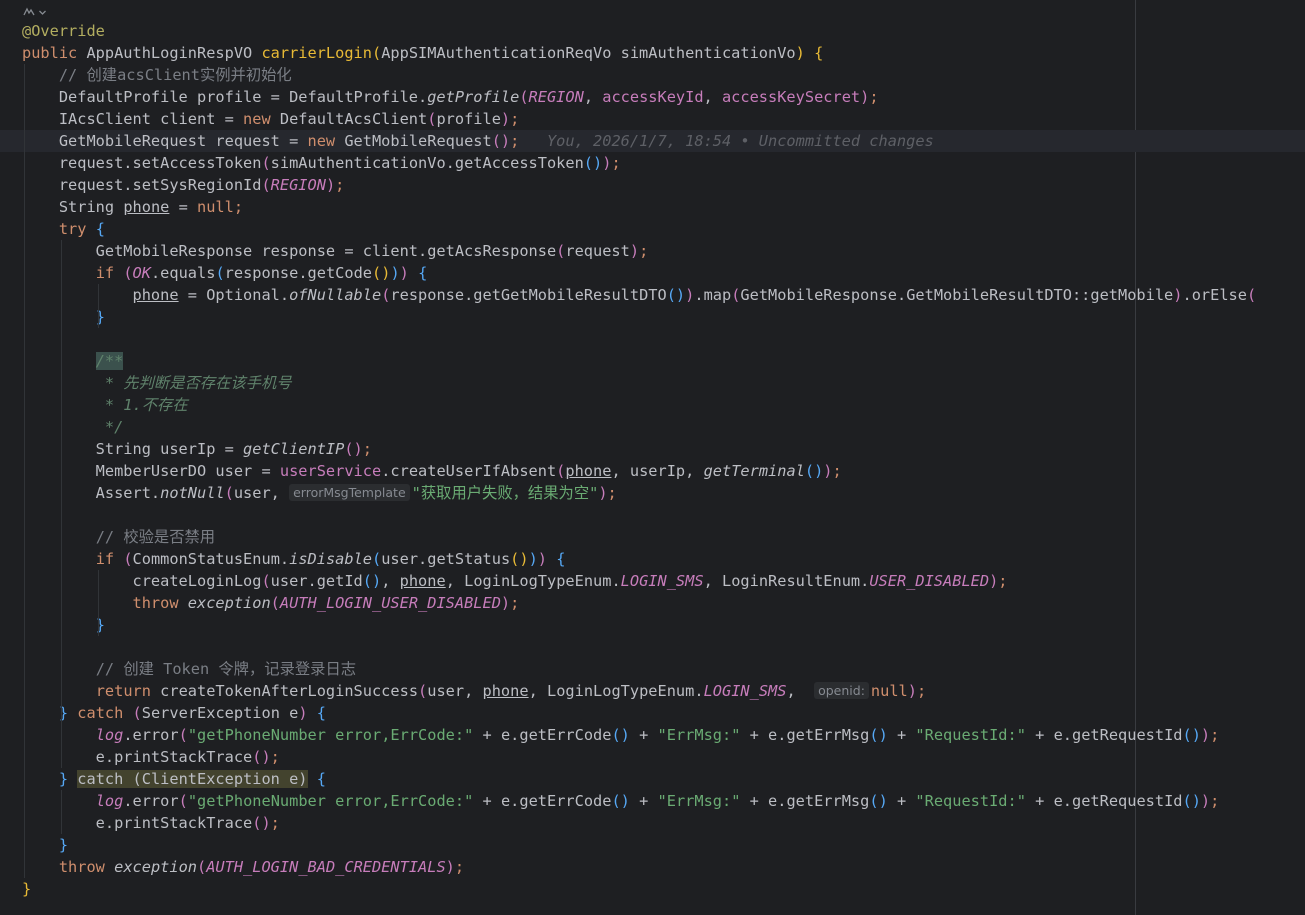 The image size is (1305, 915). Describe the element at coordinates (663, 229) in the screenshot. I see `code-line: try {` at that location.